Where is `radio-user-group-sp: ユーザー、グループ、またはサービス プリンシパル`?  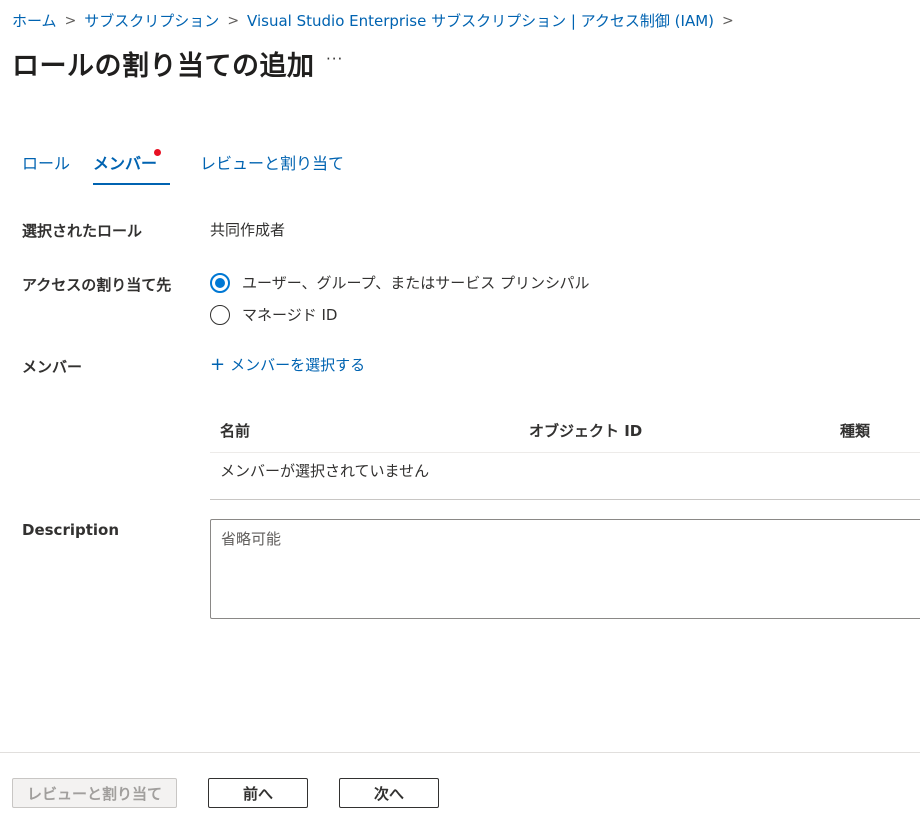
radio-user-group-sp: ユーザー、グループ、またはサービス プリンシパル is located at coordinates (400, 282).